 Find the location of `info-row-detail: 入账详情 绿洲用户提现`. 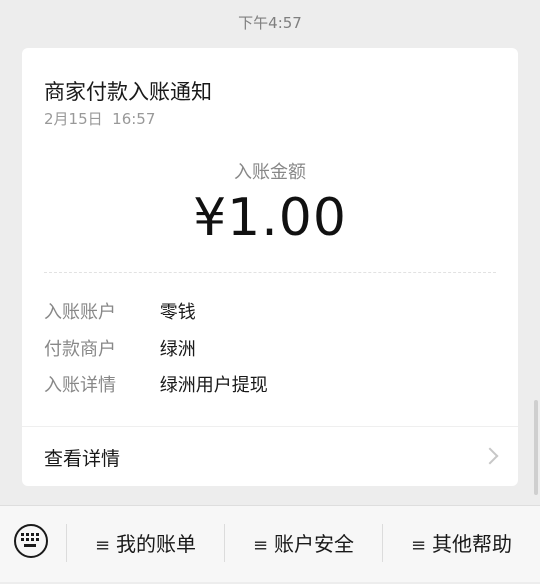

info-row-detail: 入账详情 绿洲用户提现 is located at coordinates (156, 386).